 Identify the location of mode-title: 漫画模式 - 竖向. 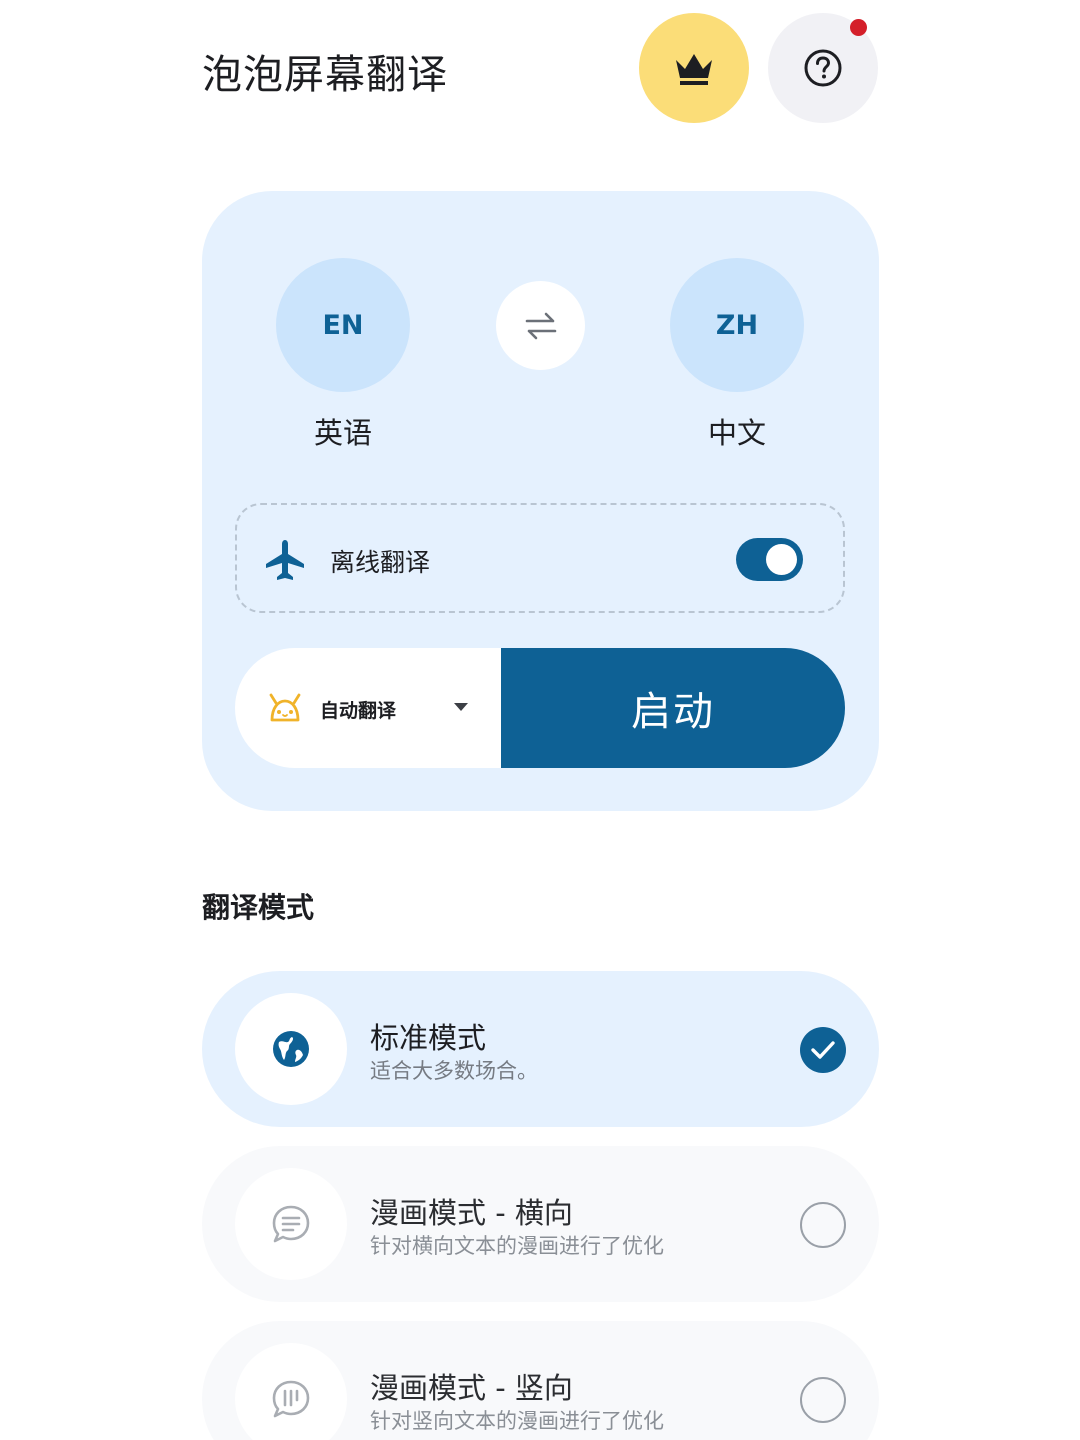
(471, 1388).